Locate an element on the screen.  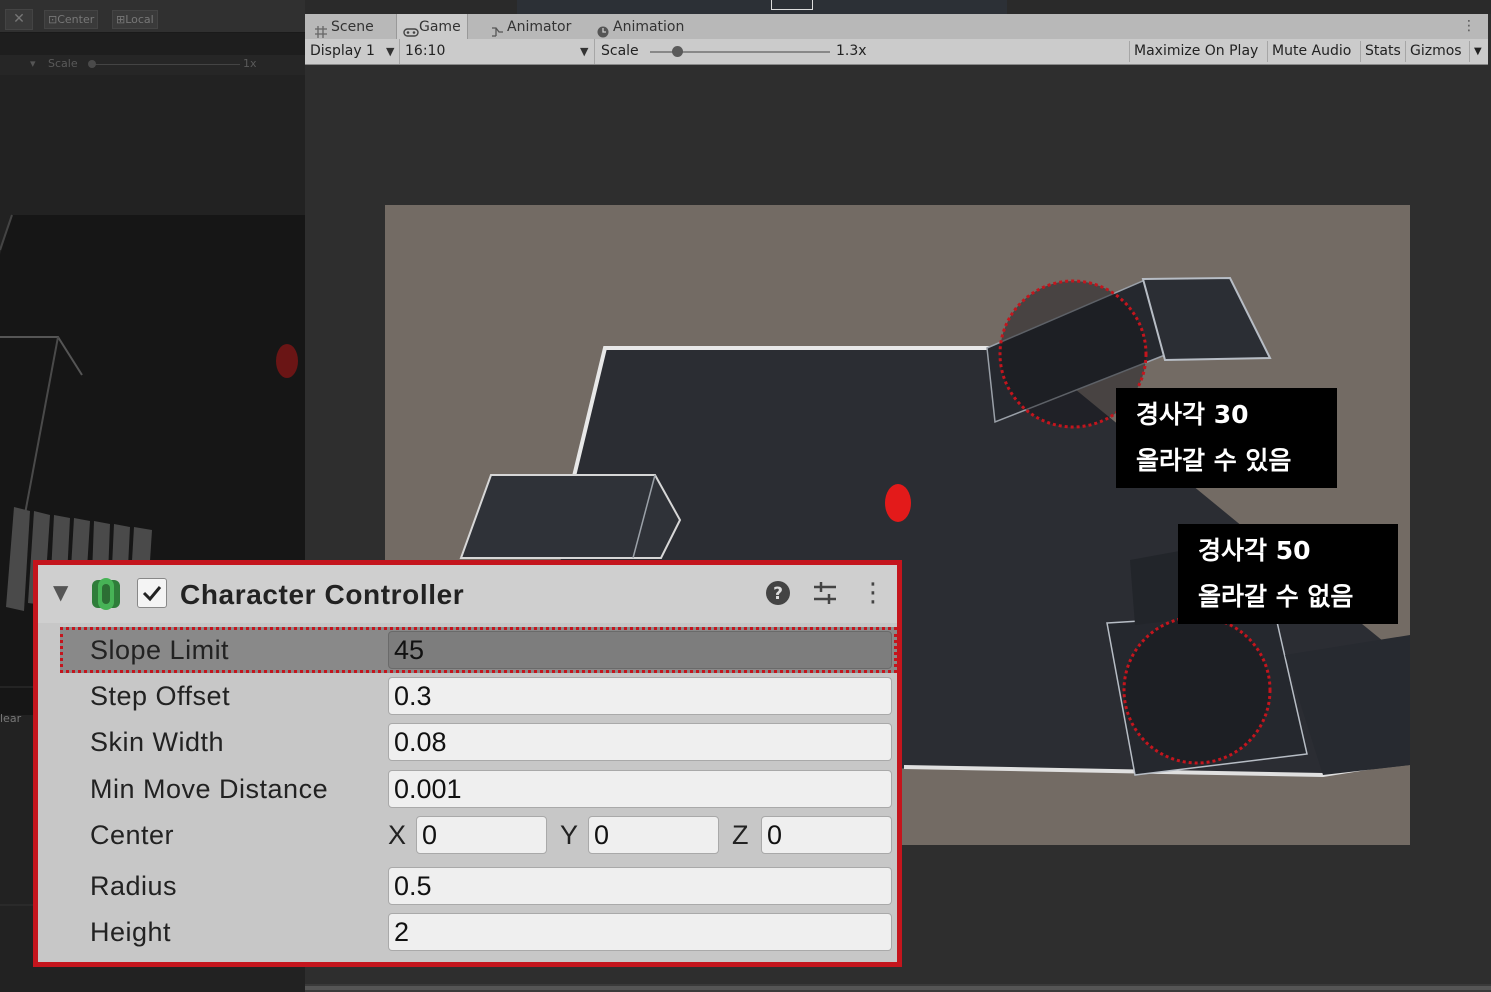
scene-scale-slider is located at coordinates (165, 64).